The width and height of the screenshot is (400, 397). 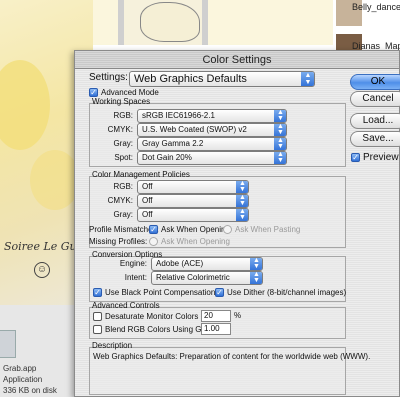 I want to click on cm-cmyk-value: Off, so click(x=147, y=200).